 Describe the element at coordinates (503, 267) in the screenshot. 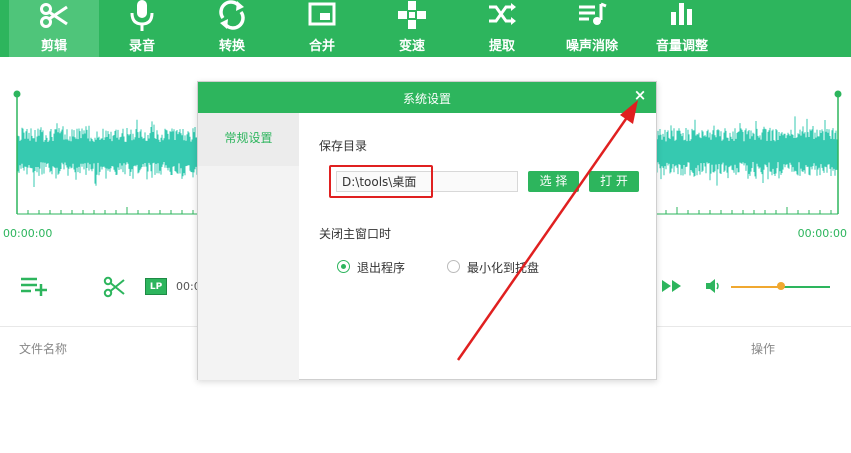

I see `radio-minimize-to-tray-label: 最小化到托盘` at that location.